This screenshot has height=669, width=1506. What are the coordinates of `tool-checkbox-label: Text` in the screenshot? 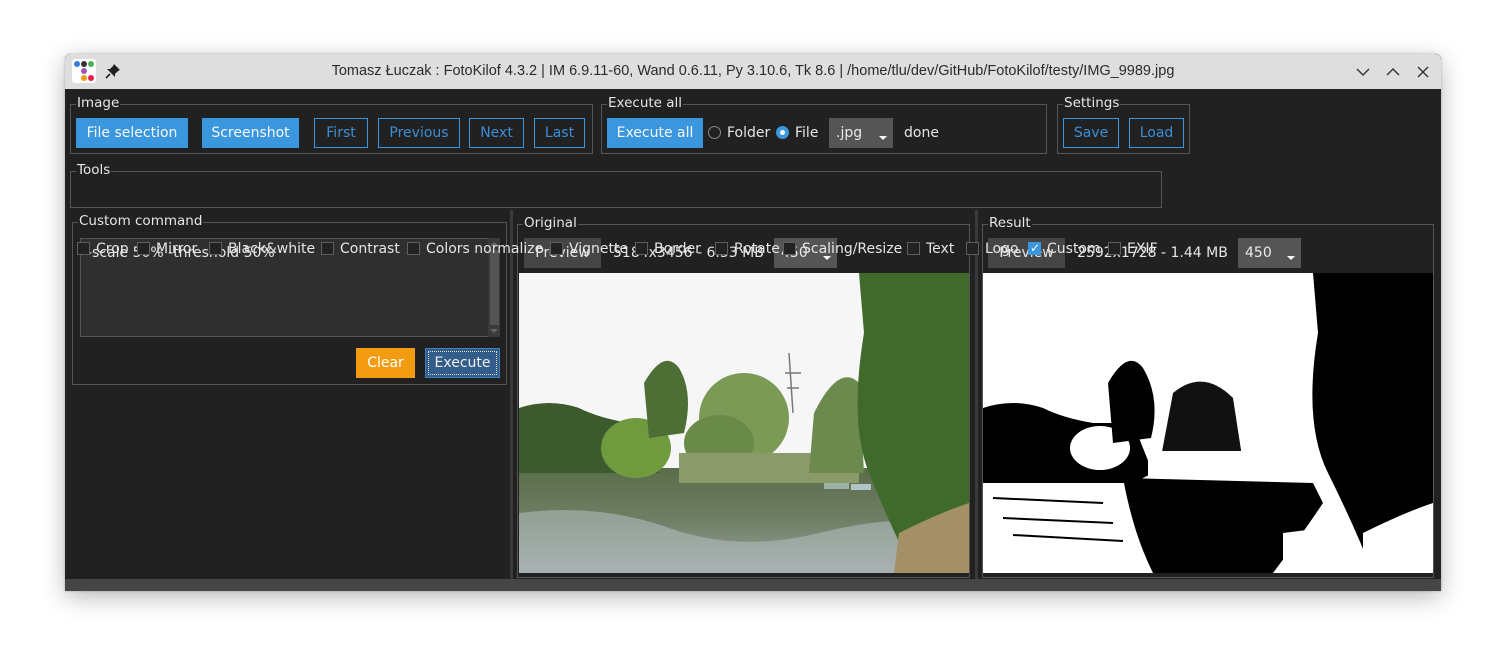 It's located at (940, 249).